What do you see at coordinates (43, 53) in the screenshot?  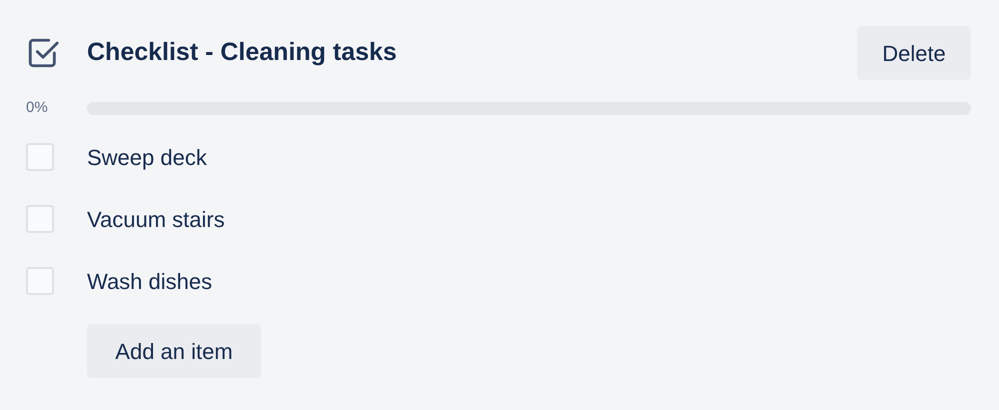 I see `checkbox-icon` at bounding box center [43, 53].